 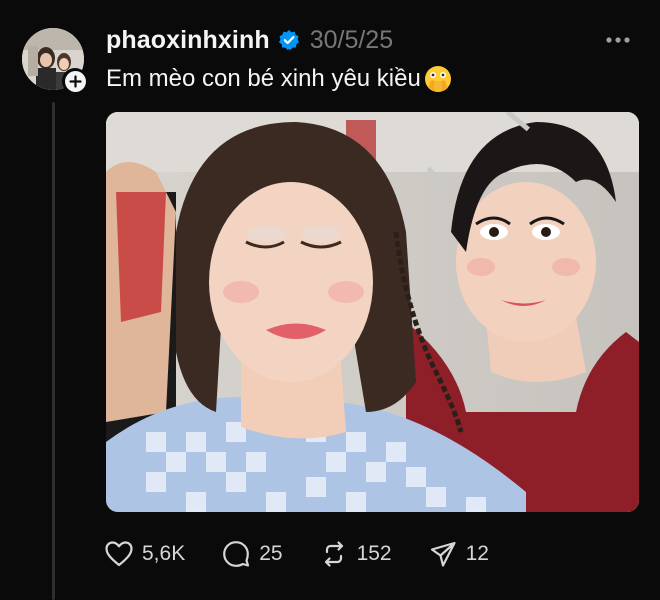 What do you see at coordinates (263, 78) in the screenshot?
I see `caption-text: Em mèo con bé xinh yêu kiều` at bounding box center [263, 78].